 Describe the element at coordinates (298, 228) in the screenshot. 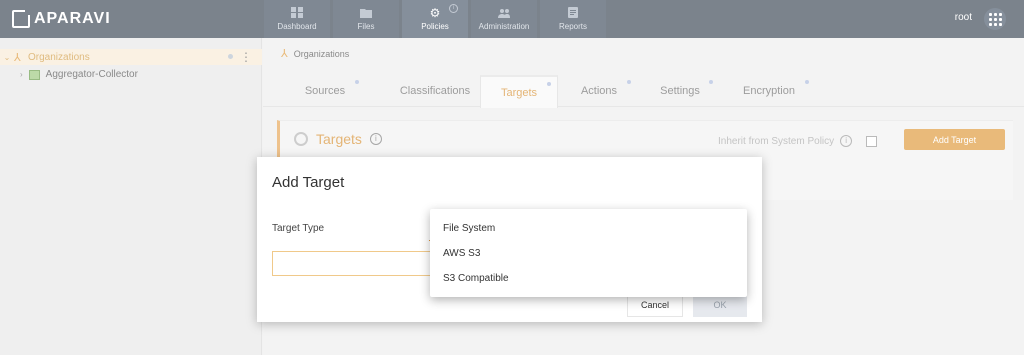

I see `target-type-label: Target Type` at that location.